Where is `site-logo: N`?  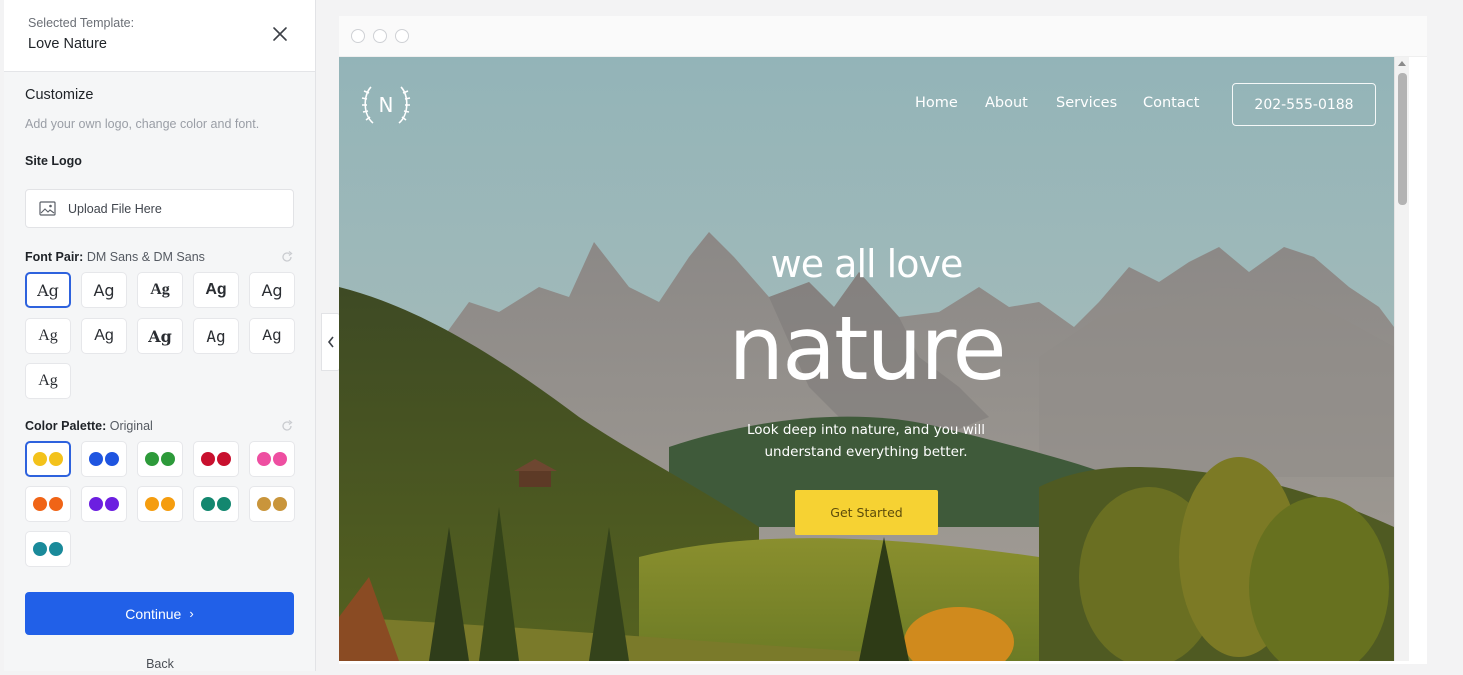
site-logo: N is located at coordinates (386, 105).